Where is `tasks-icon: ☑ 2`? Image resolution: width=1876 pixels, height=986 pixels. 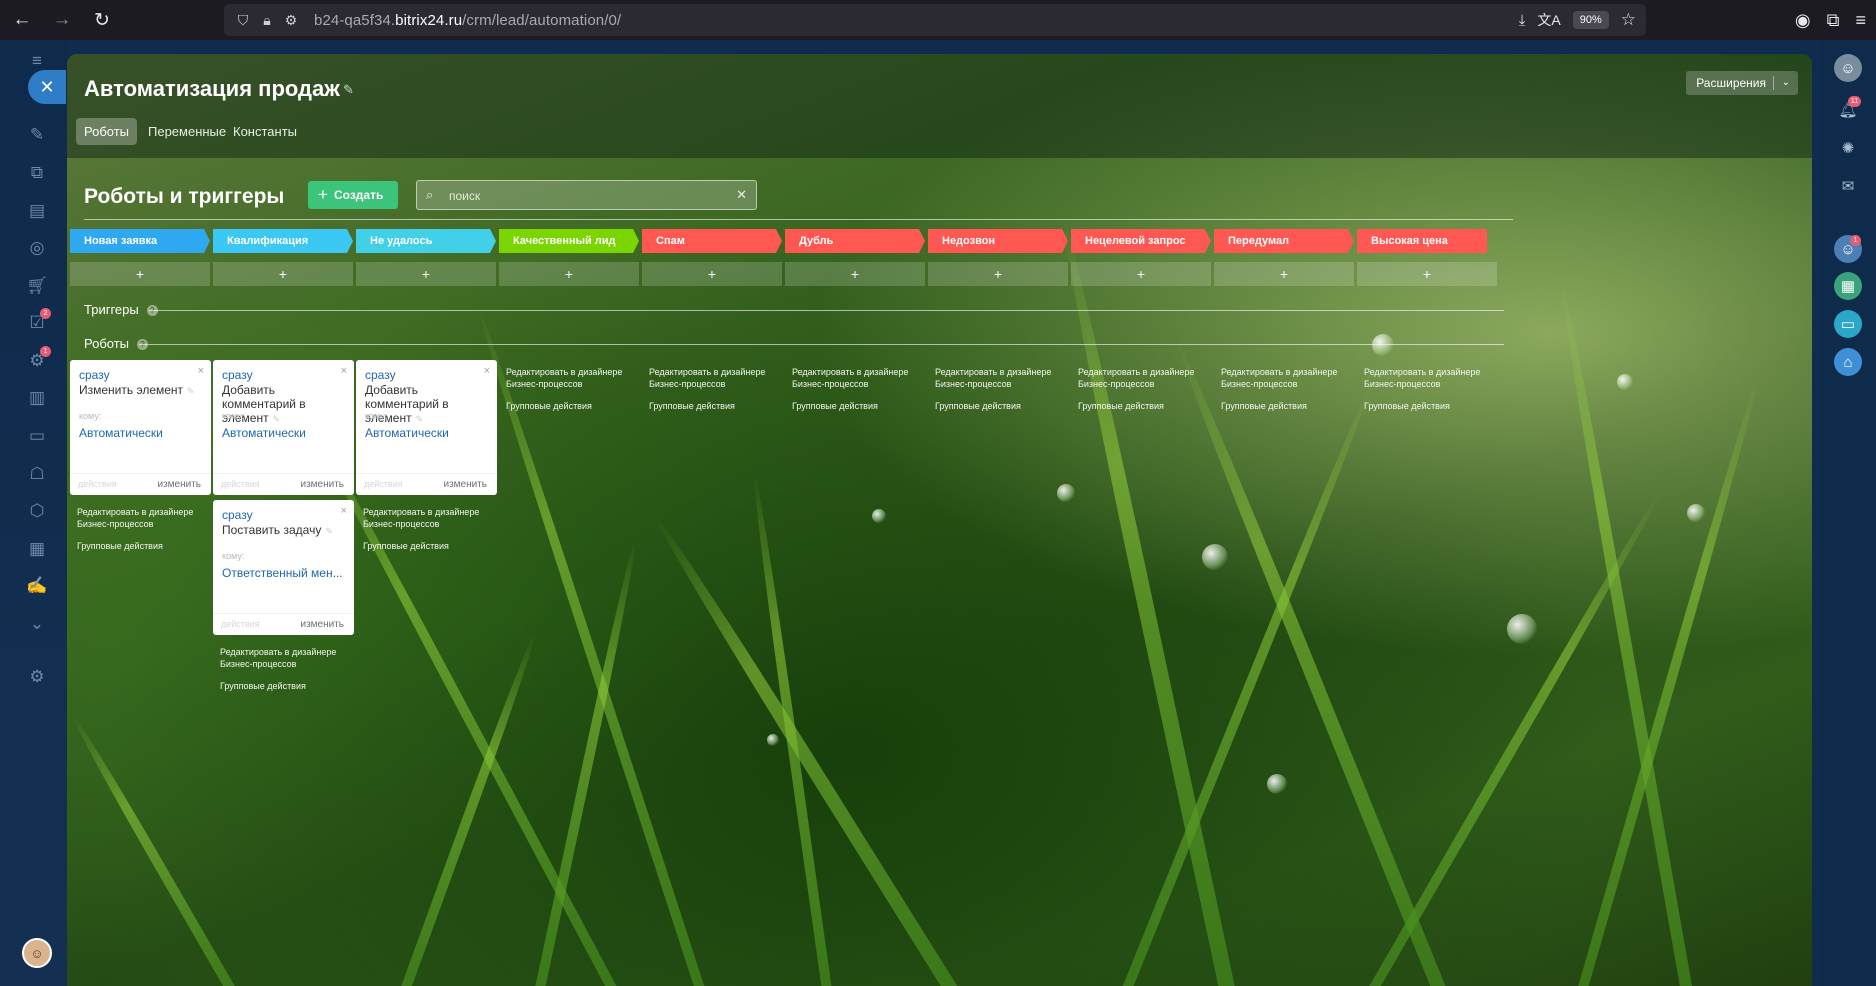 tasks-icon: ☑ 2 is located at coordinates (37, 323).